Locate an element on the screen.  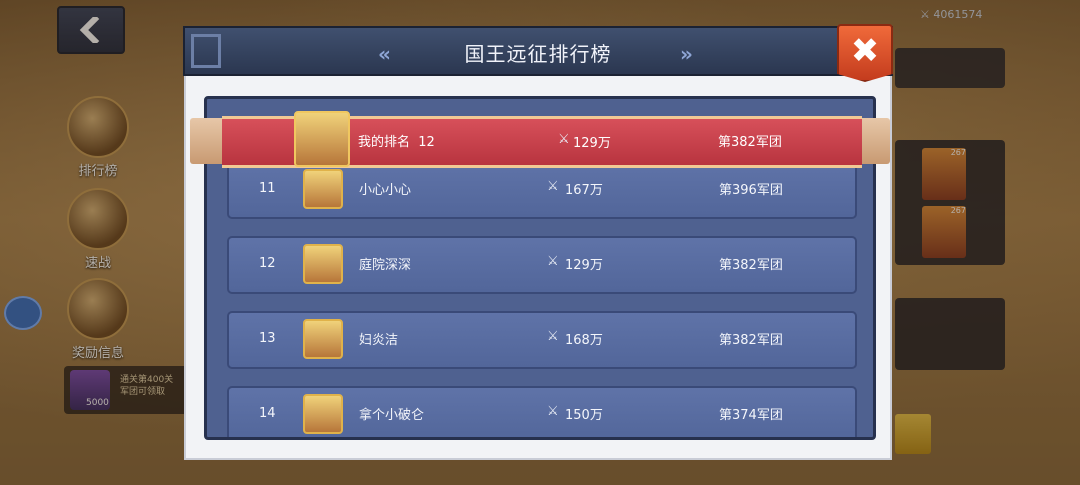
my-rank-banner: 我的排名 12 ⚔ 129万 第382军团 is located at coordinates (542, 139).